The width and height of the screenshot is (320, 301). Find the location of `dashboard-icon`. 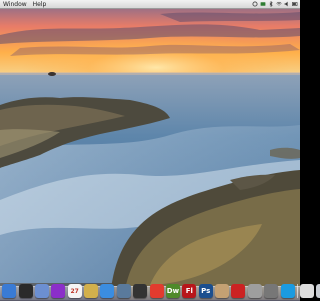

dashboard-icon is located at coordinates (25, 291).